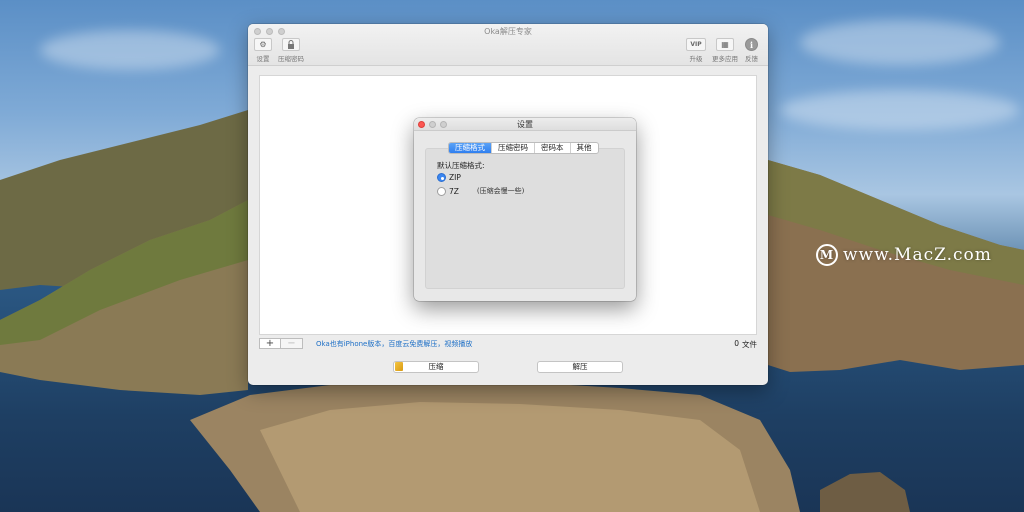  Describe the element at coordinates (454, 191) in the screenshot. I see `radio-7z-label: 7Z` at that location.